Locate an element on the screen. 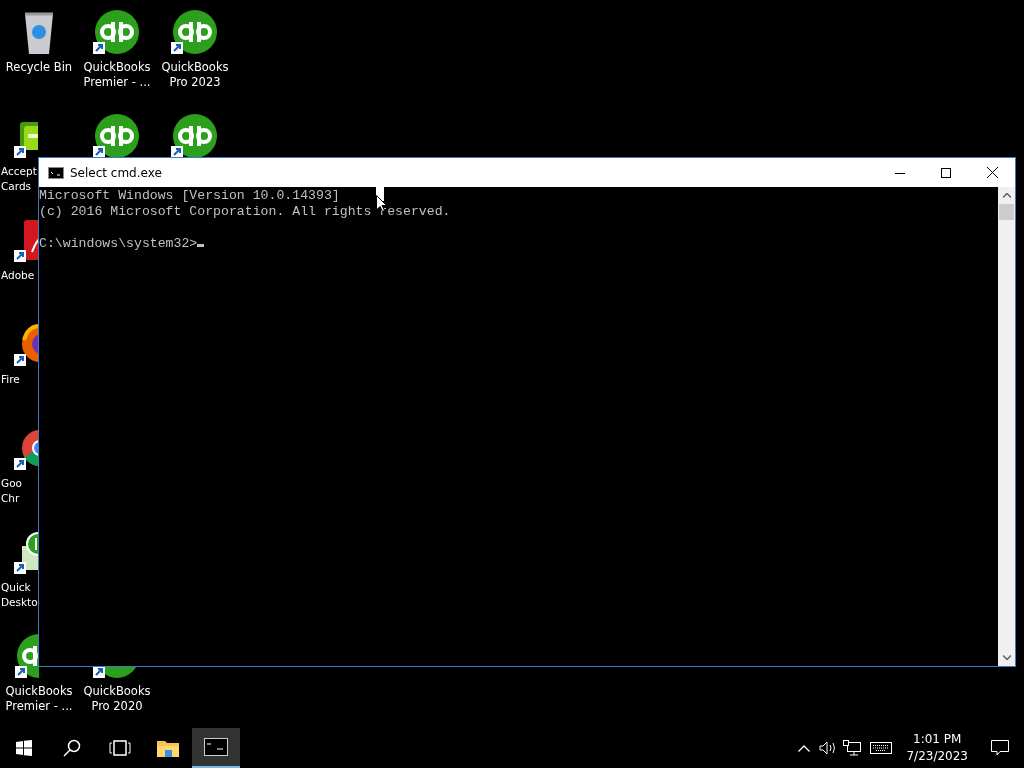  scroll-down-icon is located at coordinates (1006, 657).